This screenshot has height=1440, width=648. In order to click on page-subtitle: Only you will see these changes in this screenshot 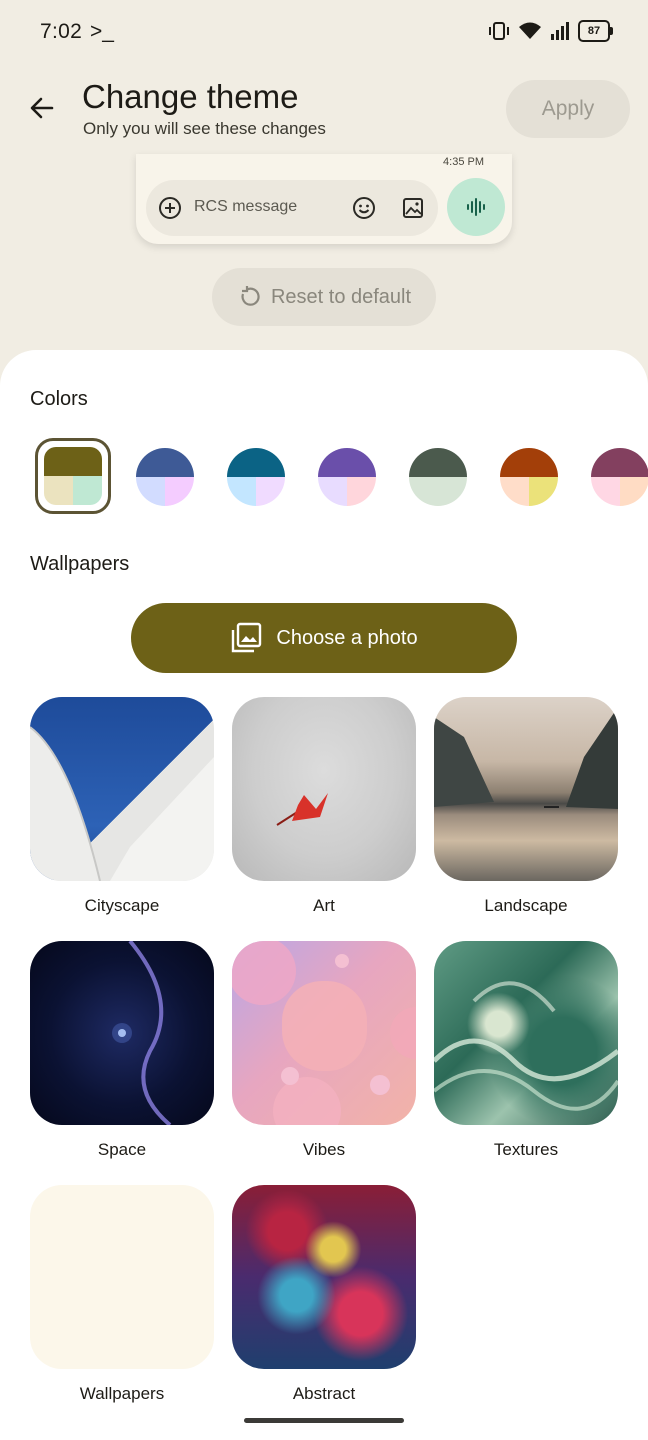, I will do `click(204, 128)`.